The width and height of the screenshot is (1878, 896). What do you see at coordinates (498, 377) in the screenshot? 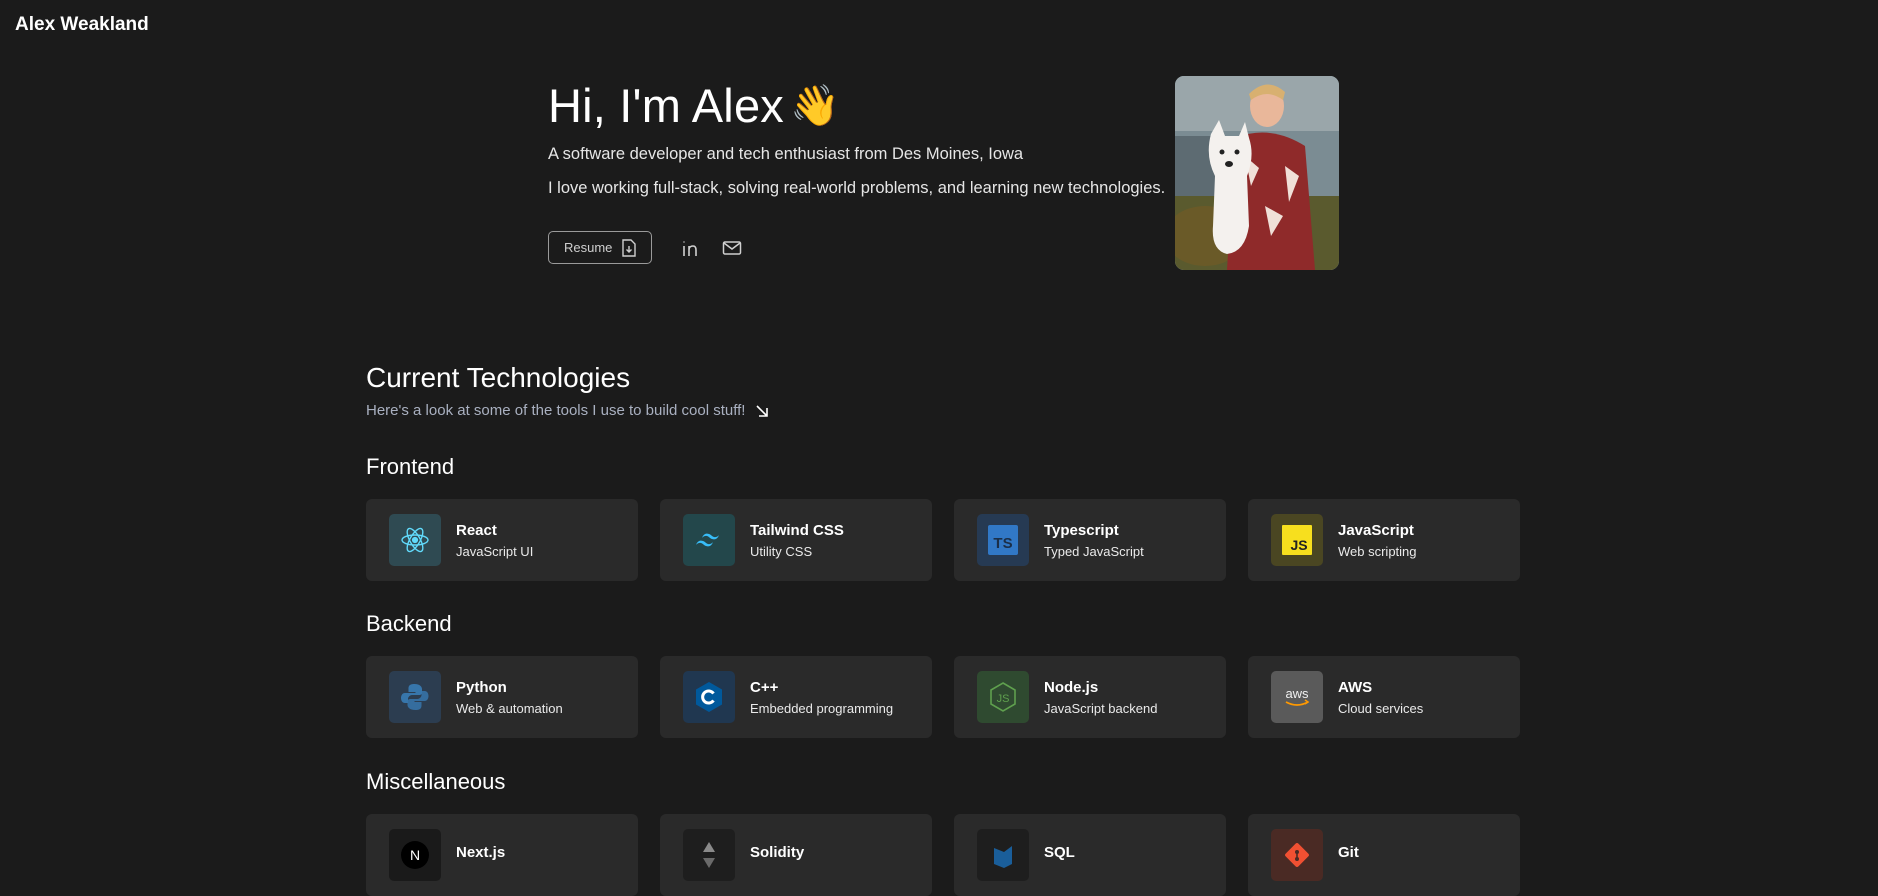
I see `technologies-title: Current Technologies` at bounding box center [498, 377].